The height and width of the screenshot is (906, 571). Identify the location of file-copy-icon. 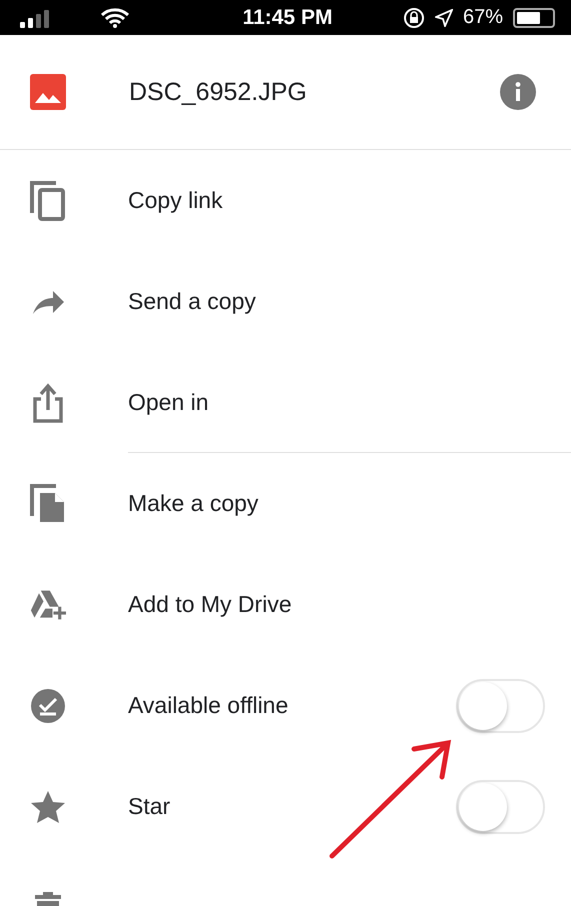
(48, 504).